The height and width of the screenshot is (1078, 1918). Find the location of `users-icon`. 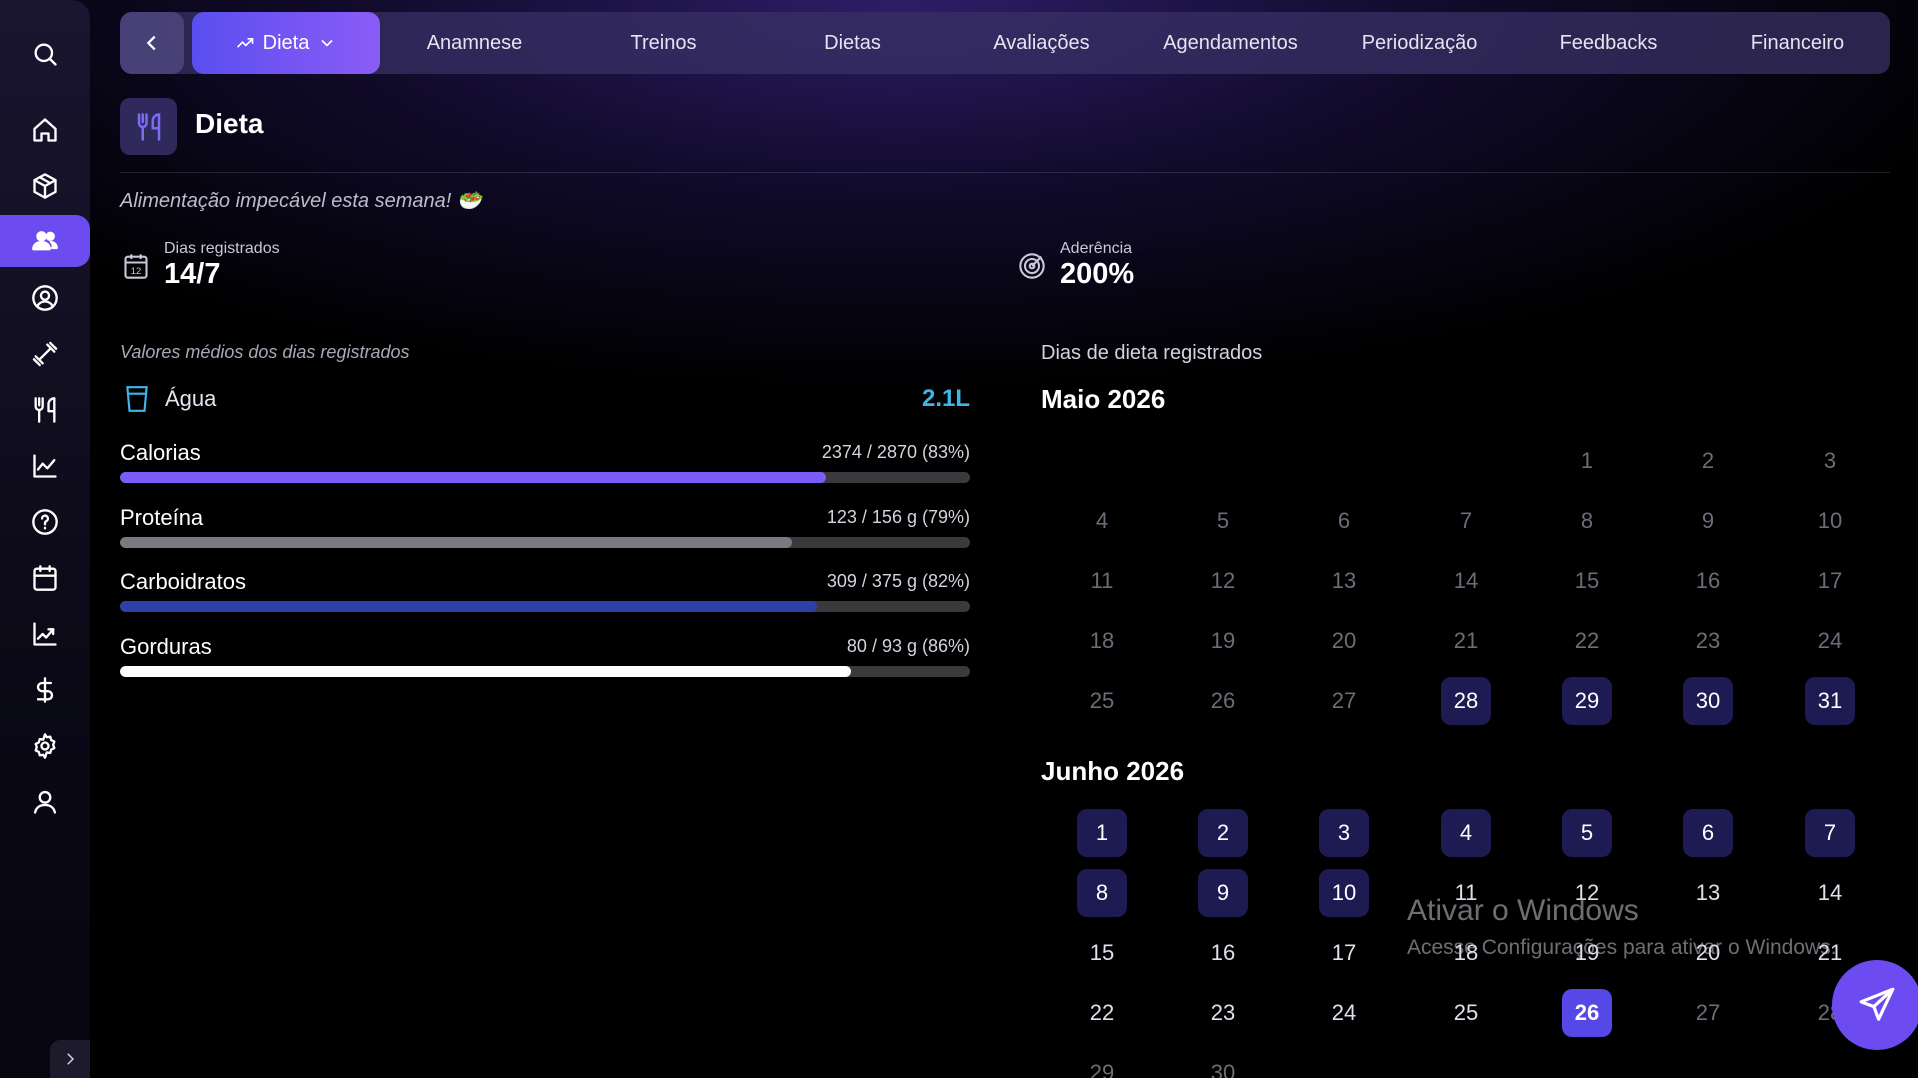

users-icon is located at coordinates (45, 241).